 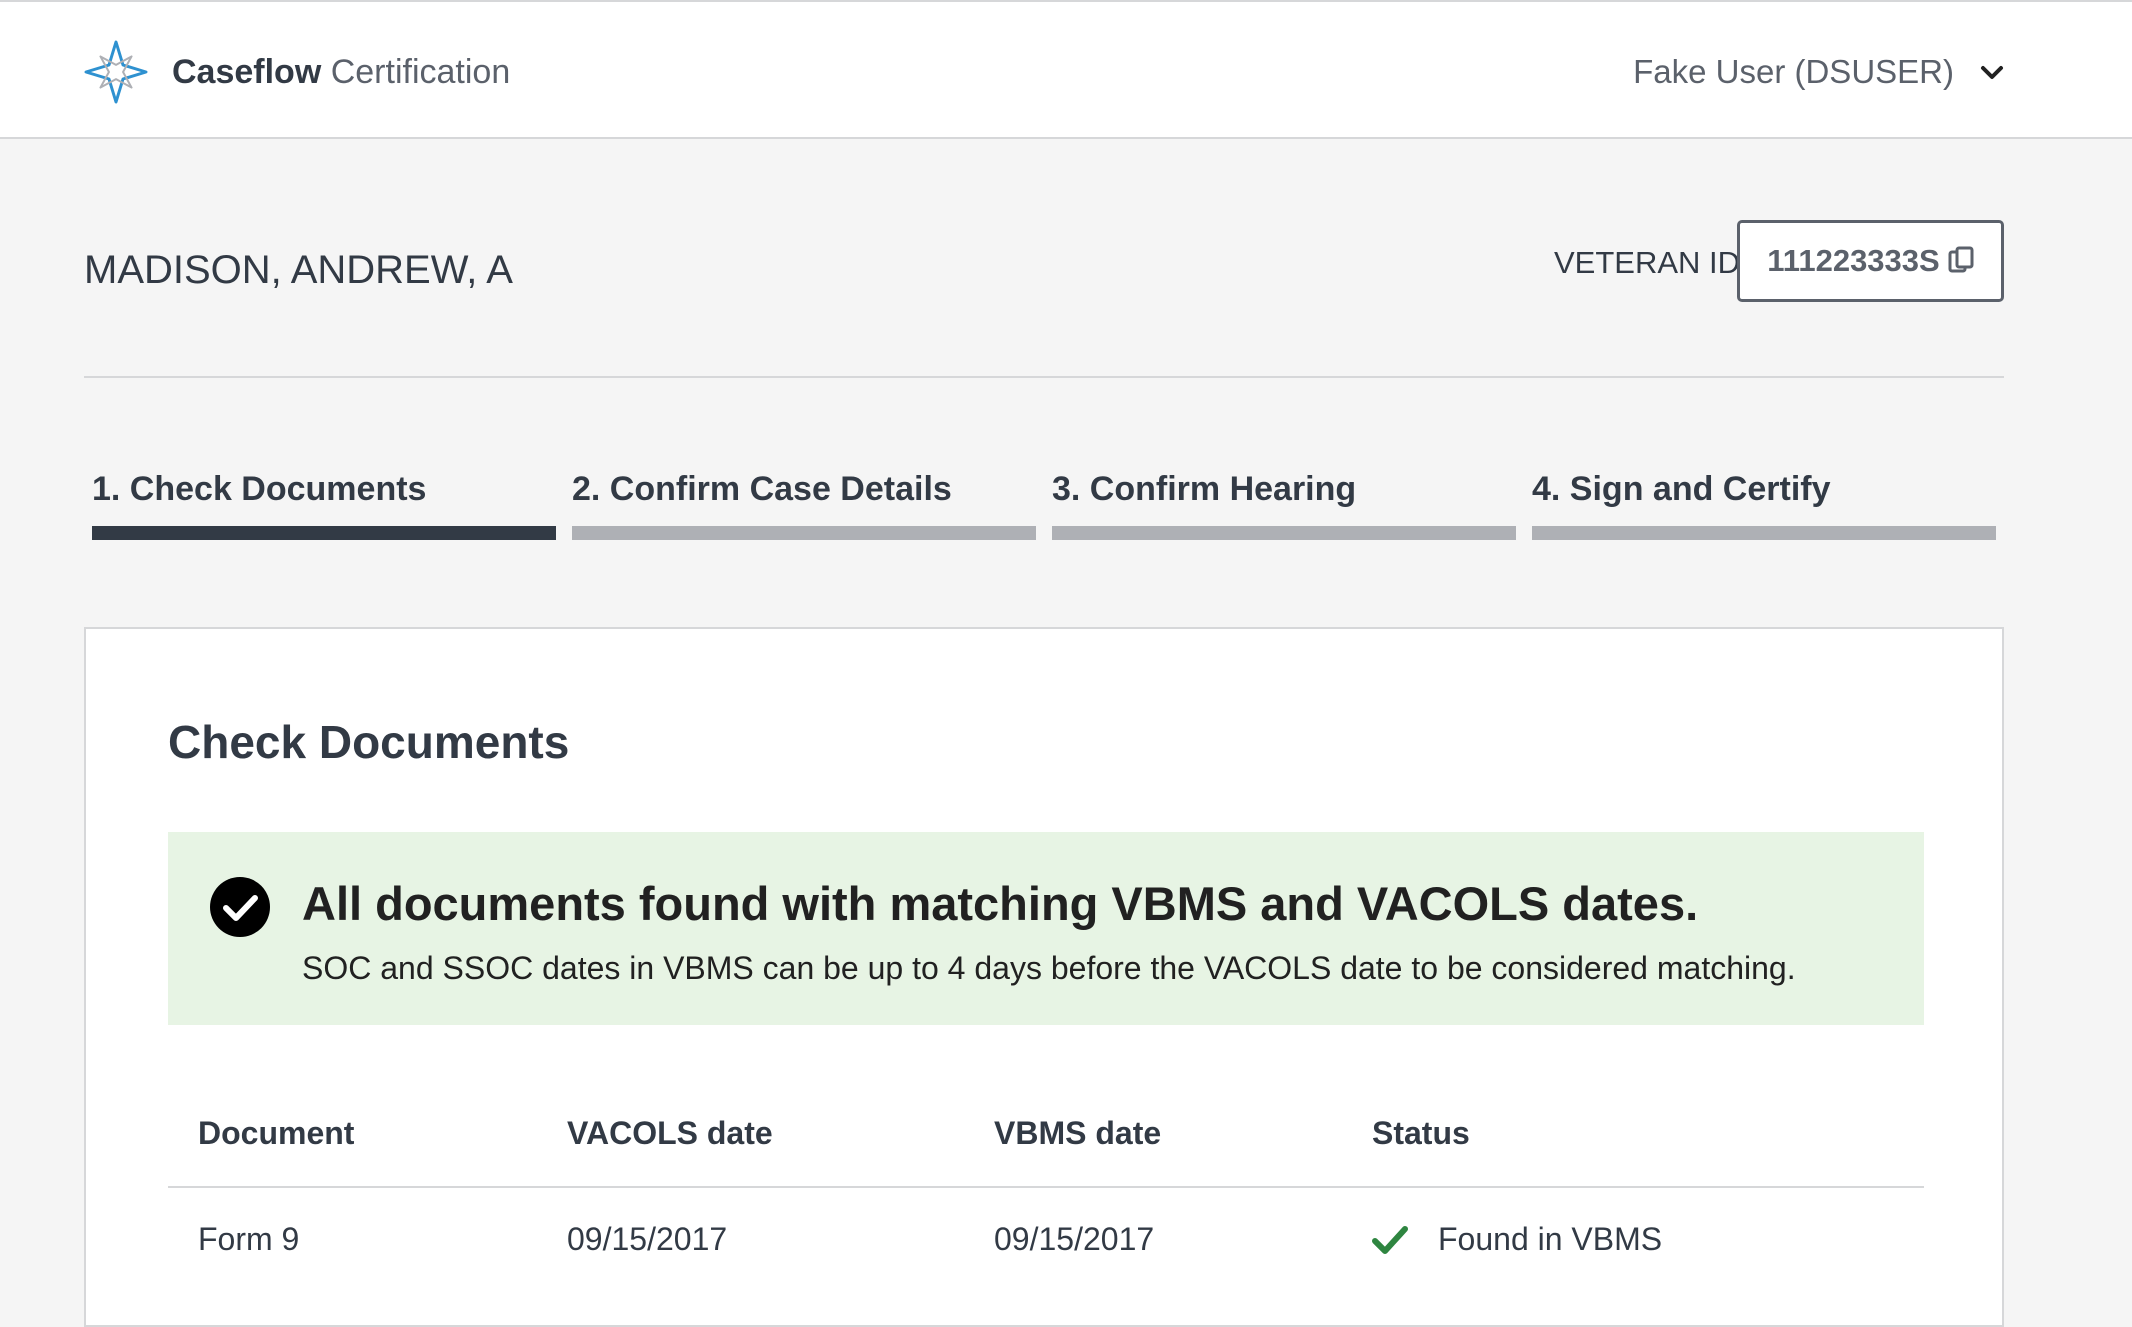 I want to click on page-title: Check Documents, so click(x=369, y=742).